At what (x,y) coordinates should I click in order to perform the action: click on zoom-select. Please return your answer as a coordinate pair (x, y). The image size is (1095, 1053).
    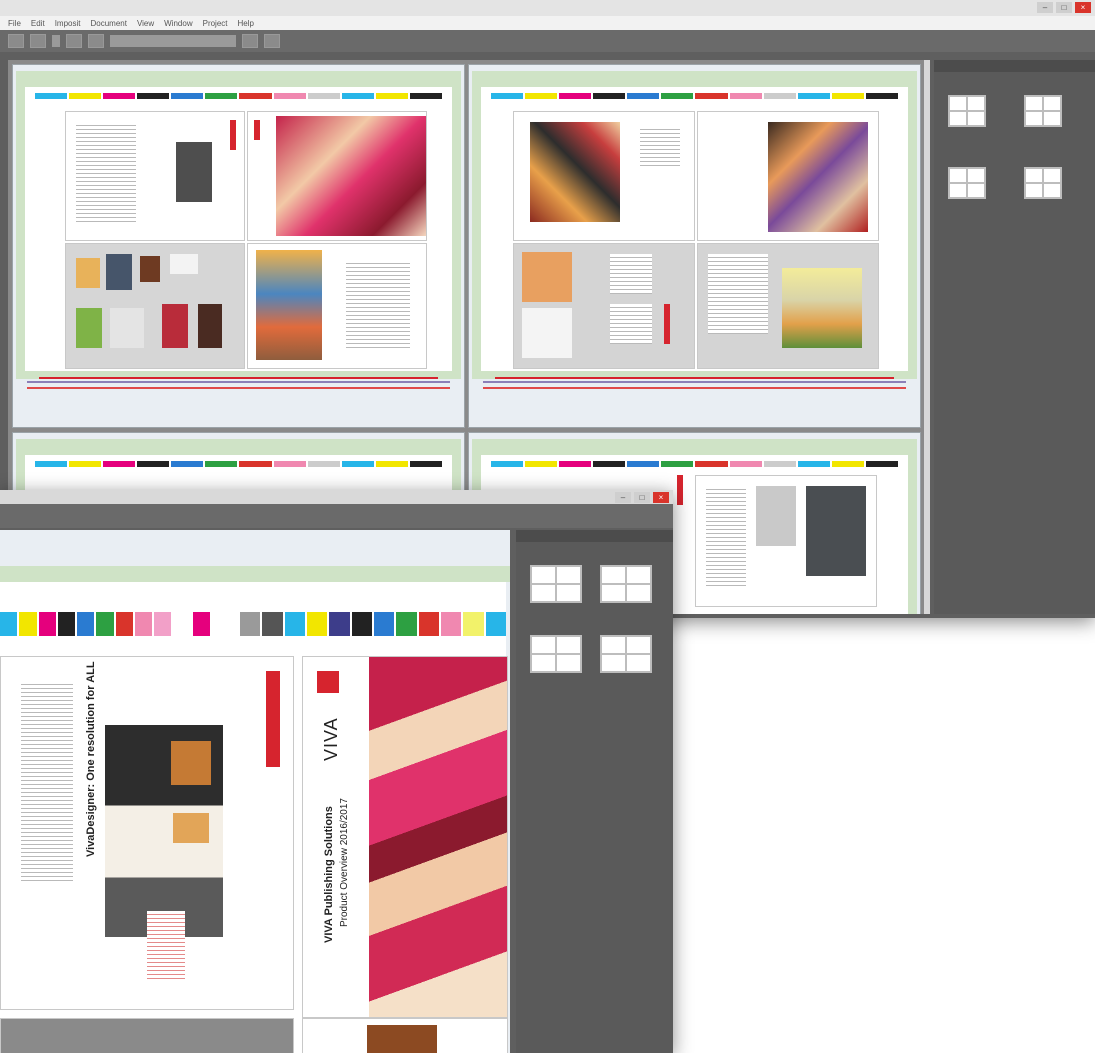
    Looking at the image, I should click on (56, 41).